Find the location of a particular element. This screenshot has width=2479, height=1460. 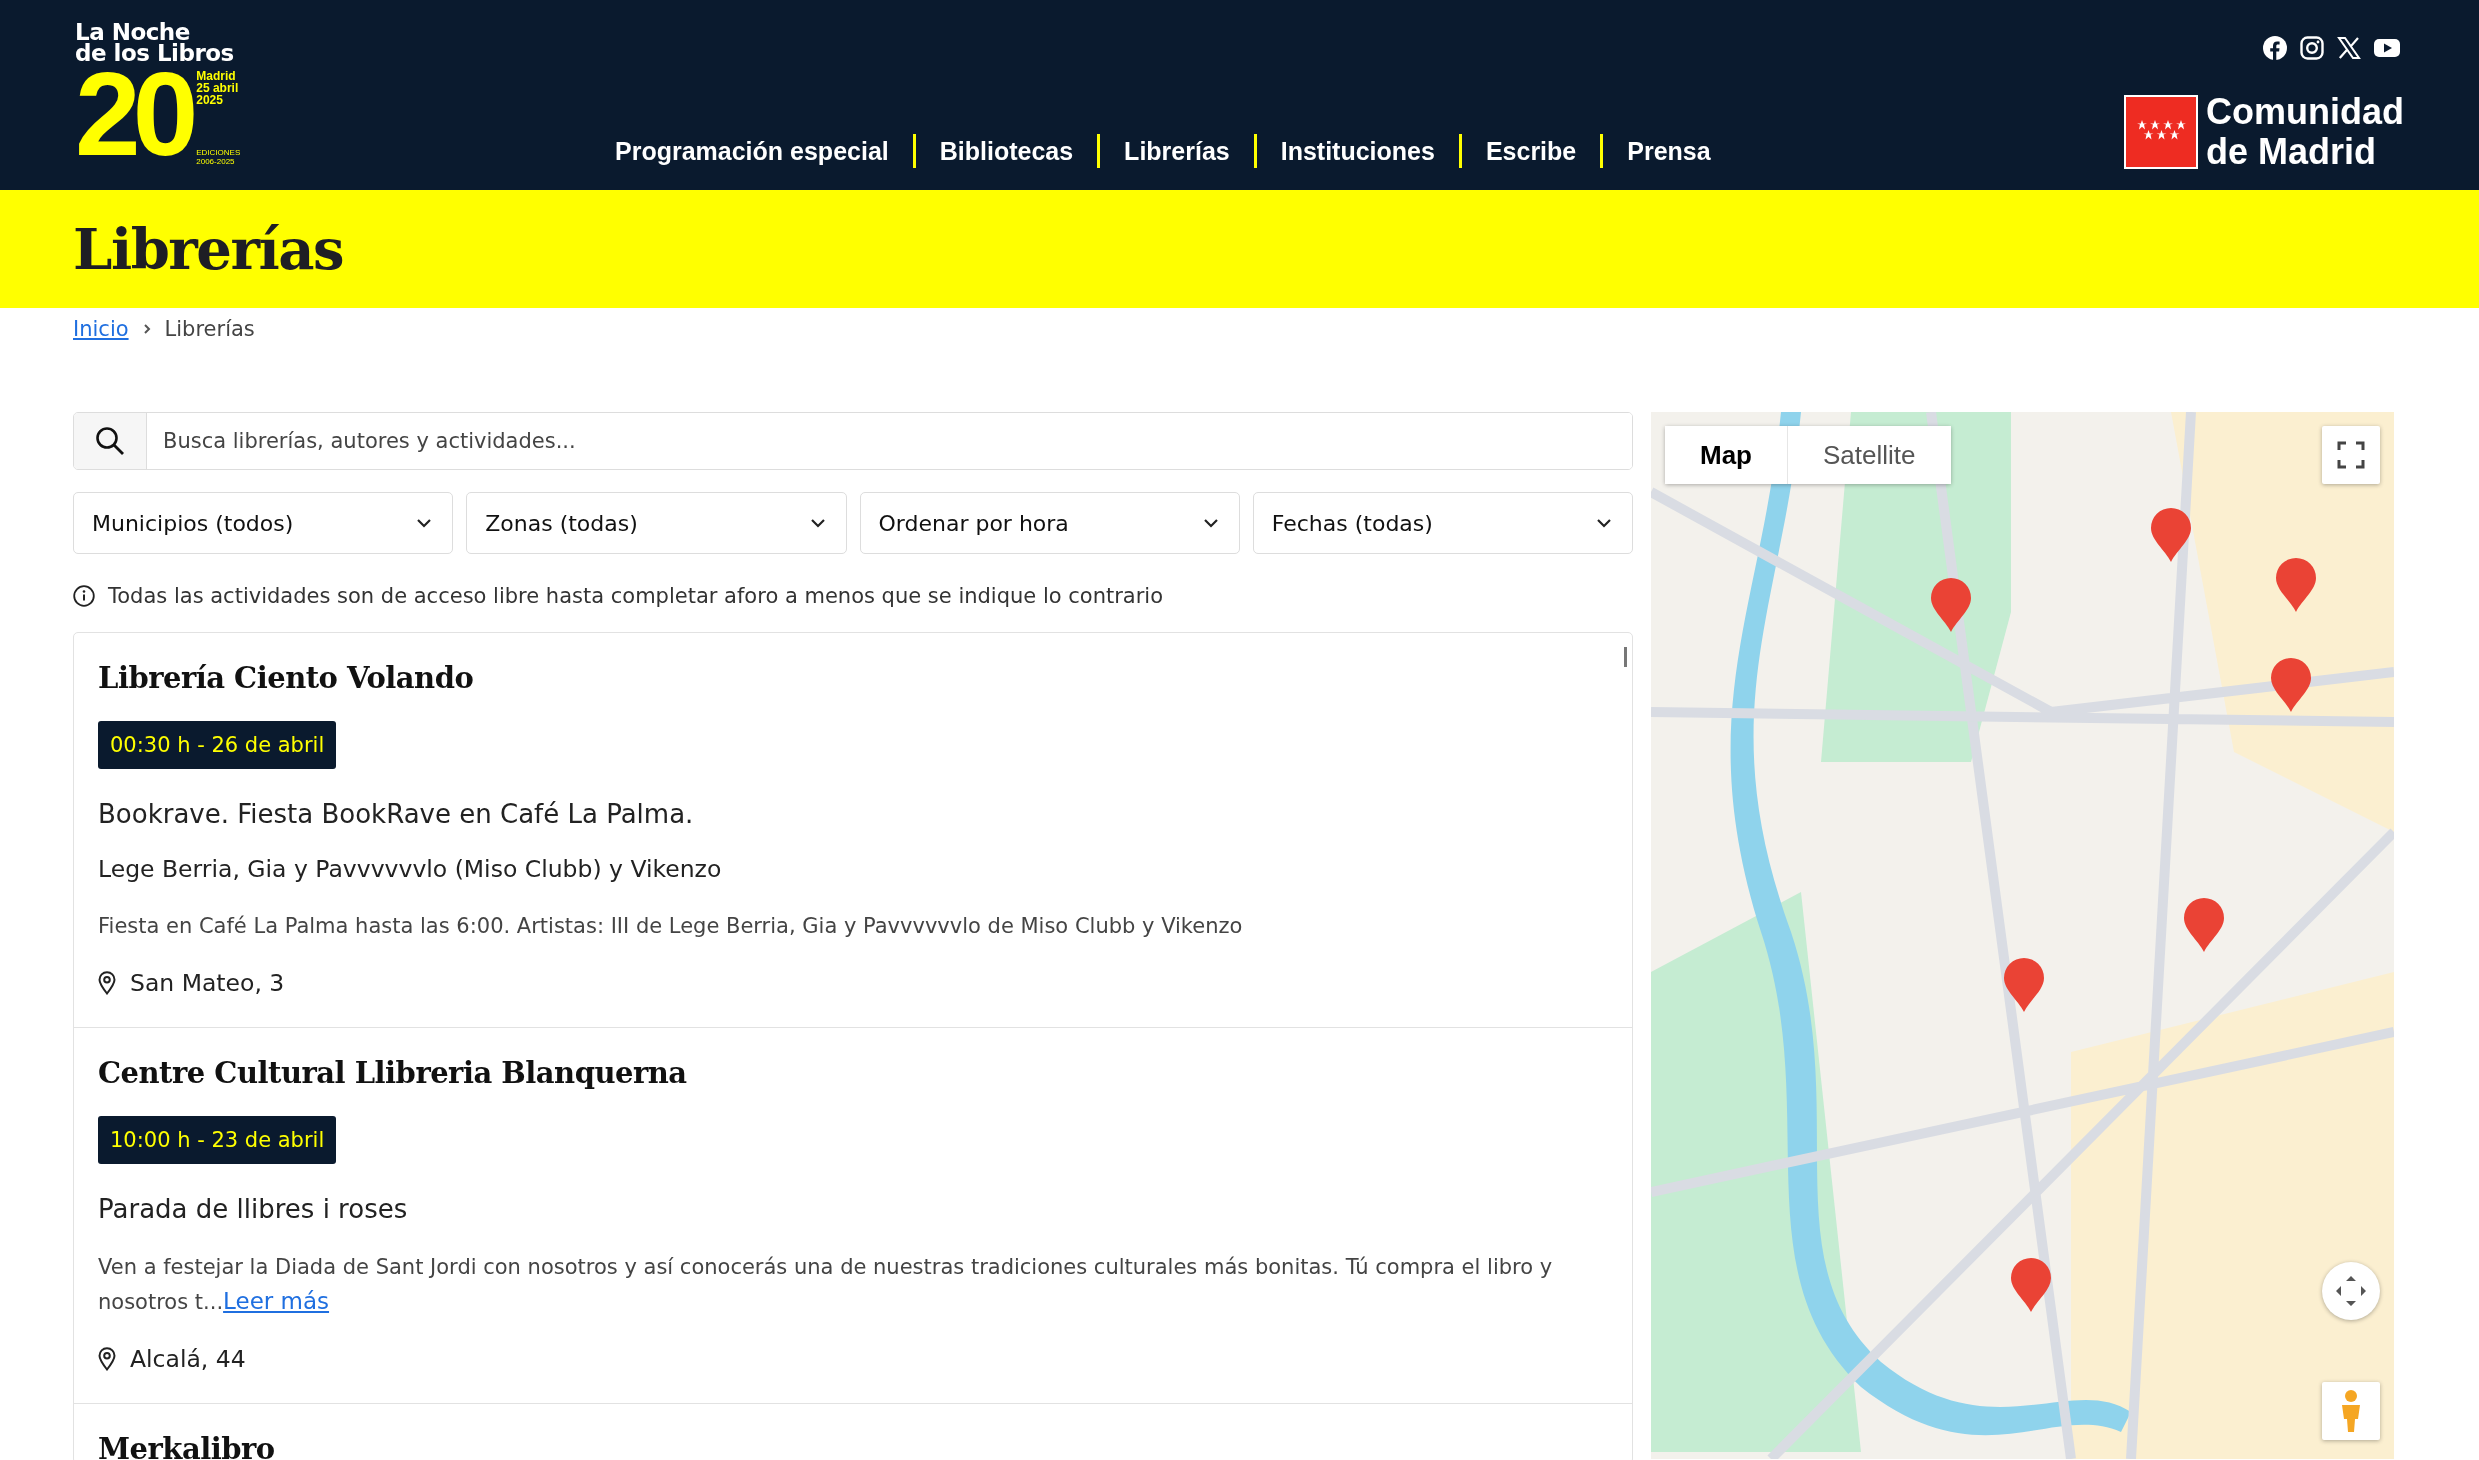

logo-editions: EDICIONES 2006-2025 is located at coordinates (218, 157).